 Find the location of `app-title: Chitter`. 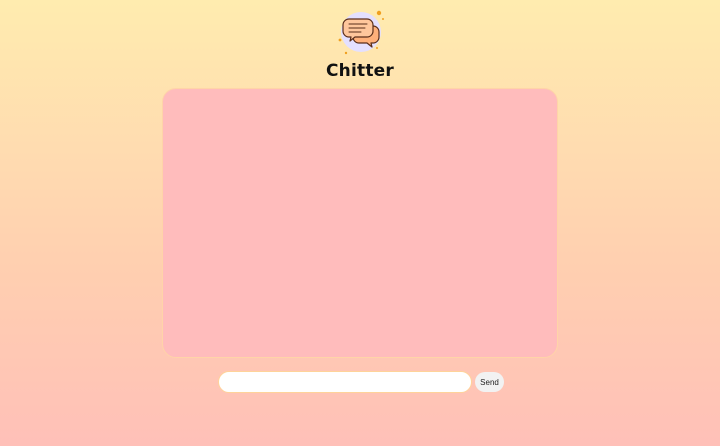

app-title: Chitter is located at coordinates (360, 71).